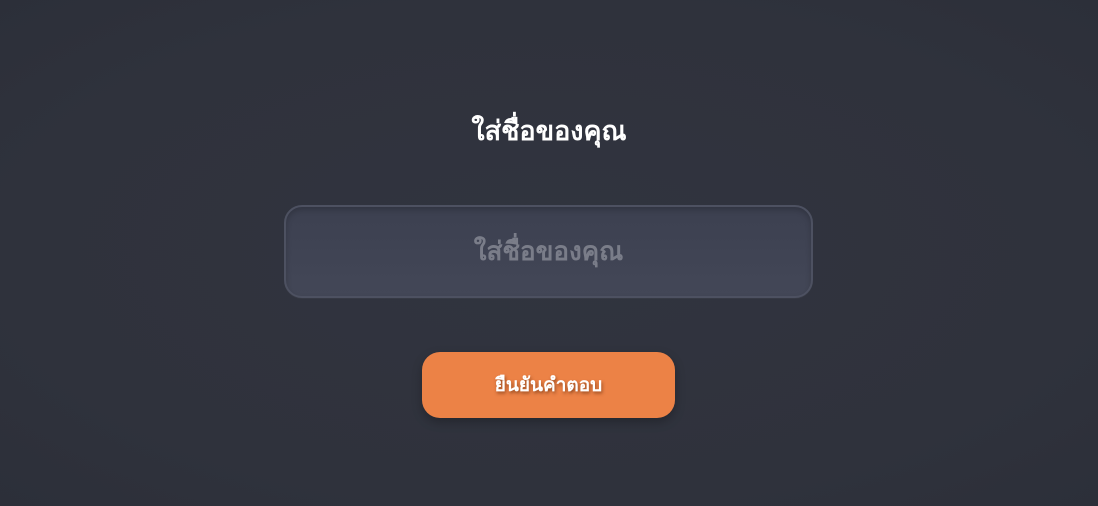  I want to click on name-input, so click(548, 251).